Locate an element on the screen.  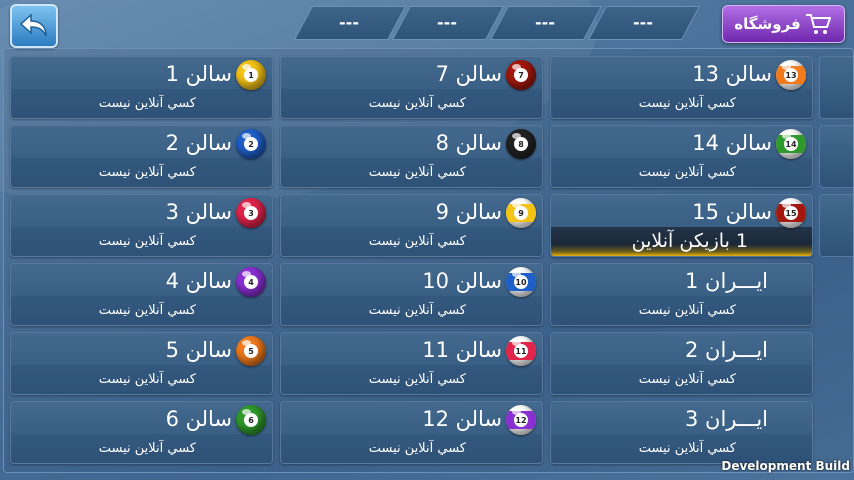
room-card: ايـــران 1 كسي آنلاين نيست is located at coordinates (681, 294).